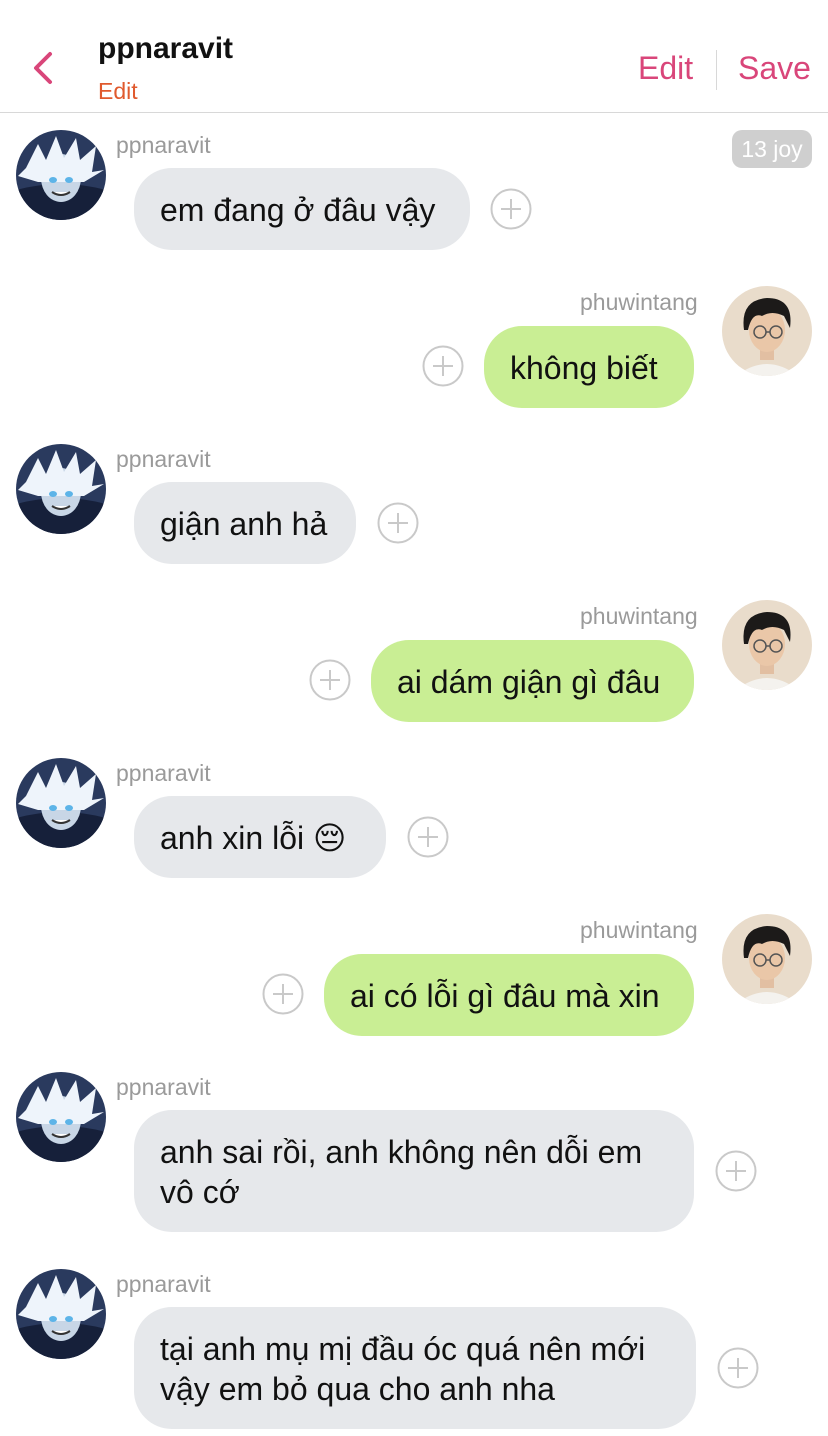  I want to click on chat-subtitle-edit-link: Edit, so click(118, 91).